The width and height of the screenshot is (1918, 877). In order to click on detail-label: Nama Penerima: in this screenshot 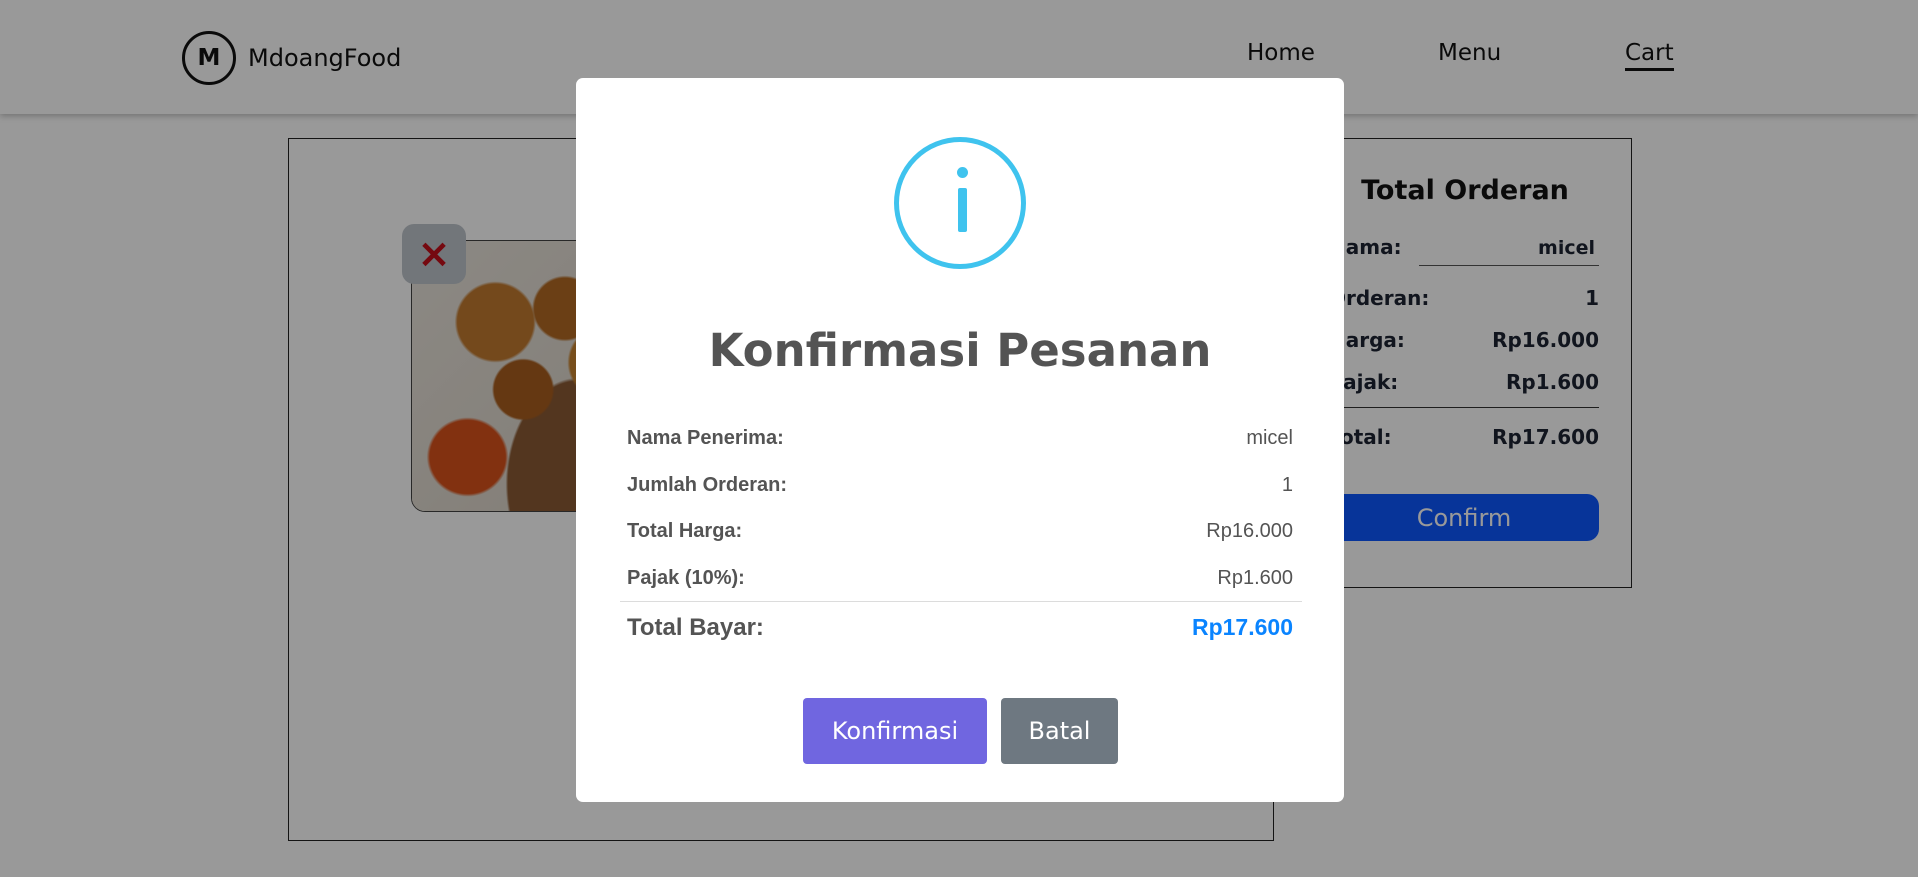, I will do `click(705, 438)`.